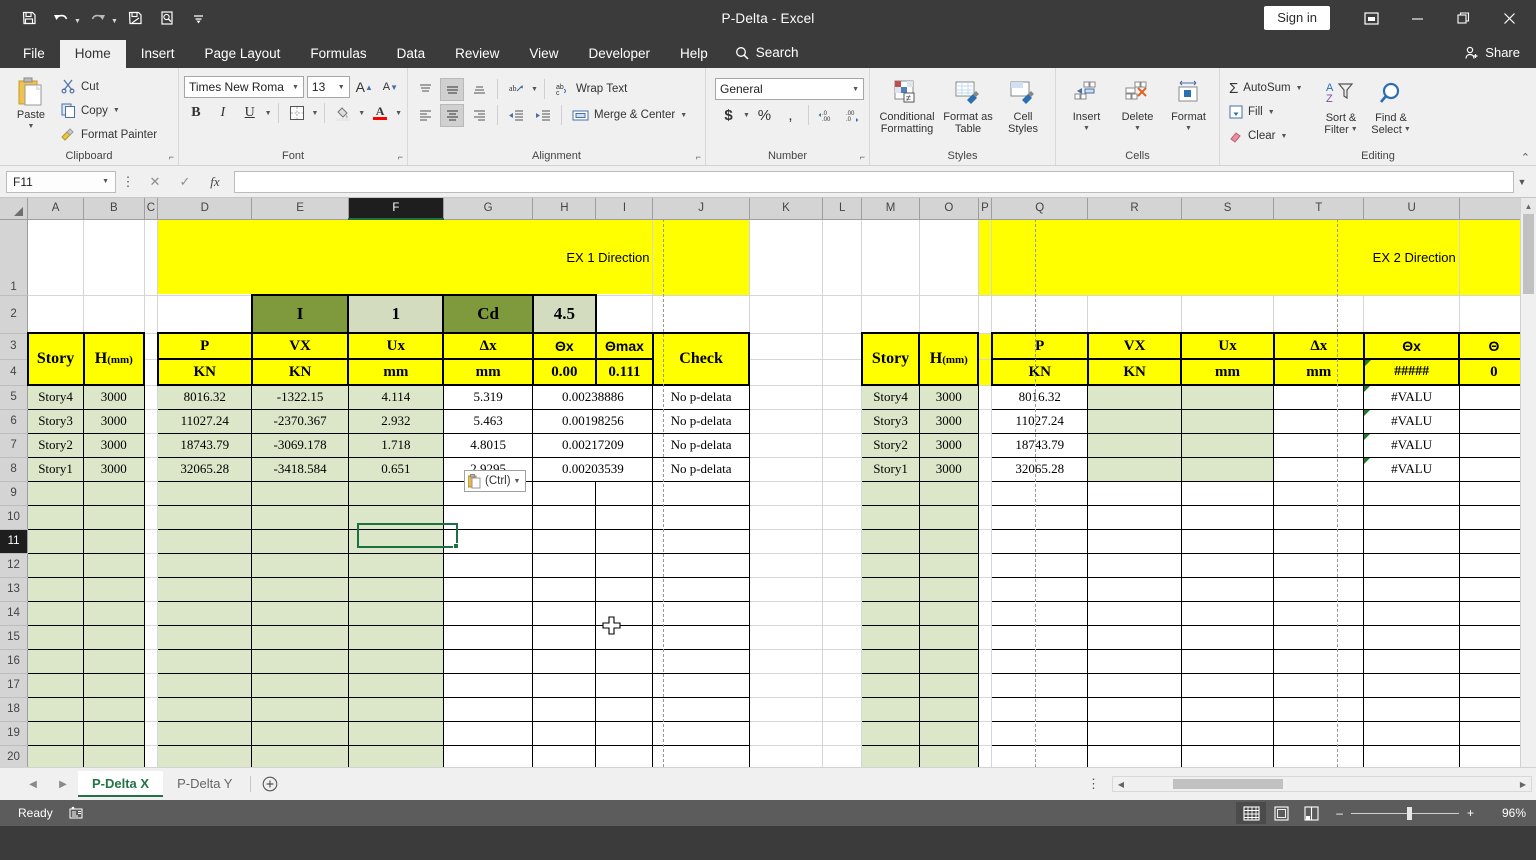 The width and height of the screenshot is (1536, 860). I want to click on cell-K1, so click(786, 257).